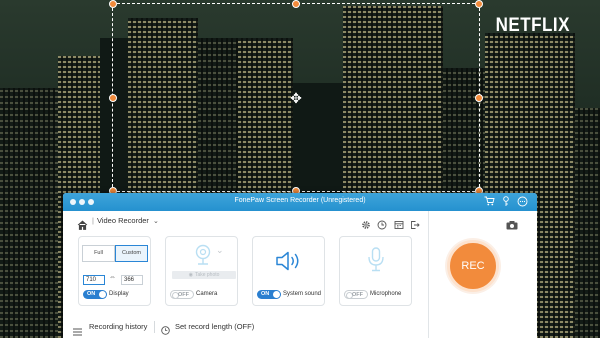 The image size is (600, 338). What do you see at coordinates (415, 223) in the screenshot?
I see `exit-icon` at bounding box center [415, 223].